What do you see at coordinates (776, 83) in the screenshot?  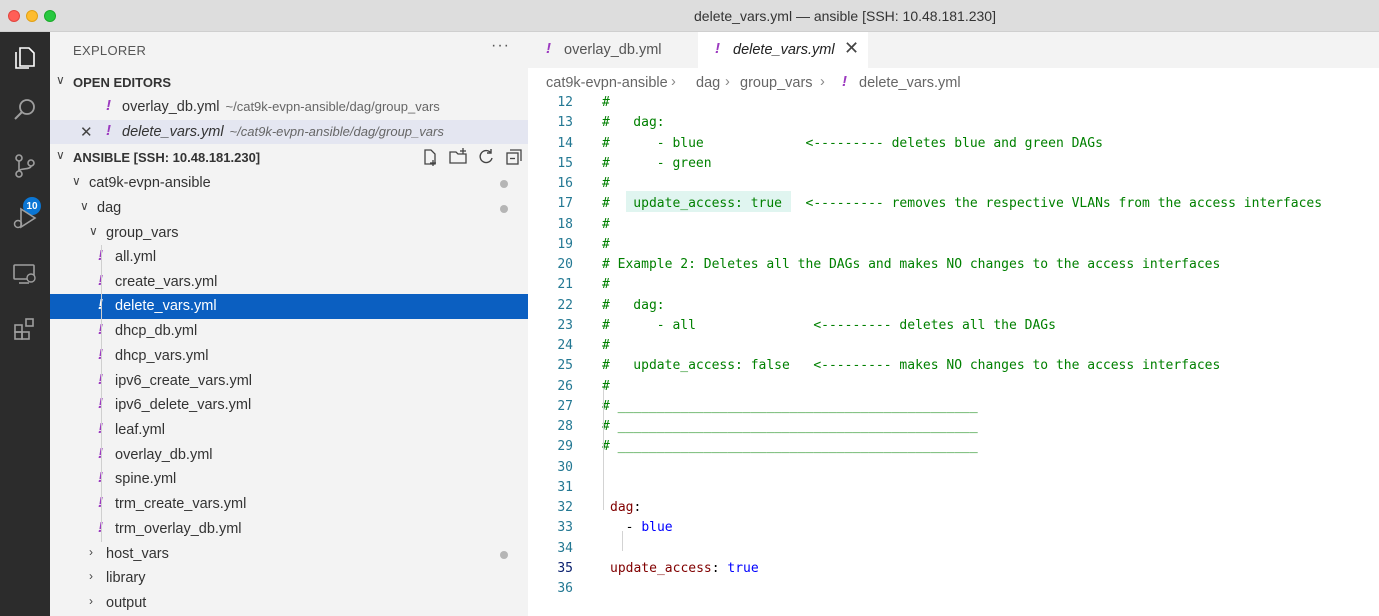 I see `breadcrumb-item: group_vars` at bounding box center [776, 83].